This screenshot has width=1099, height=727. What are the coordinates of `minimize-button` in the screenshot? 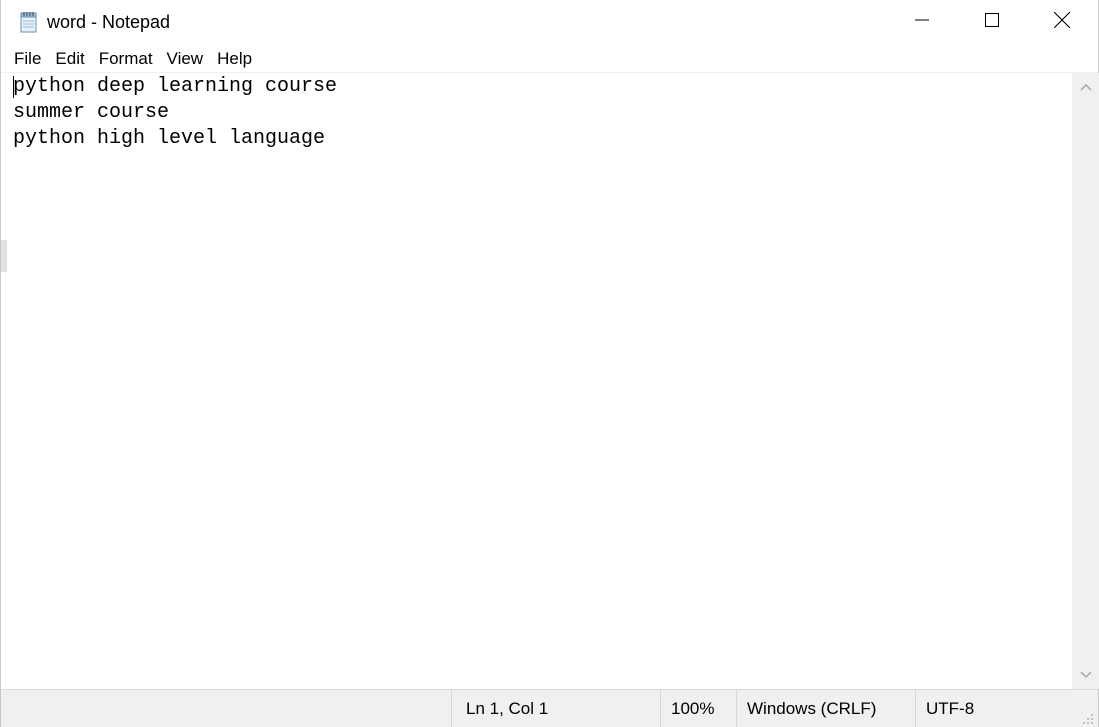 It's located at (922, 22).